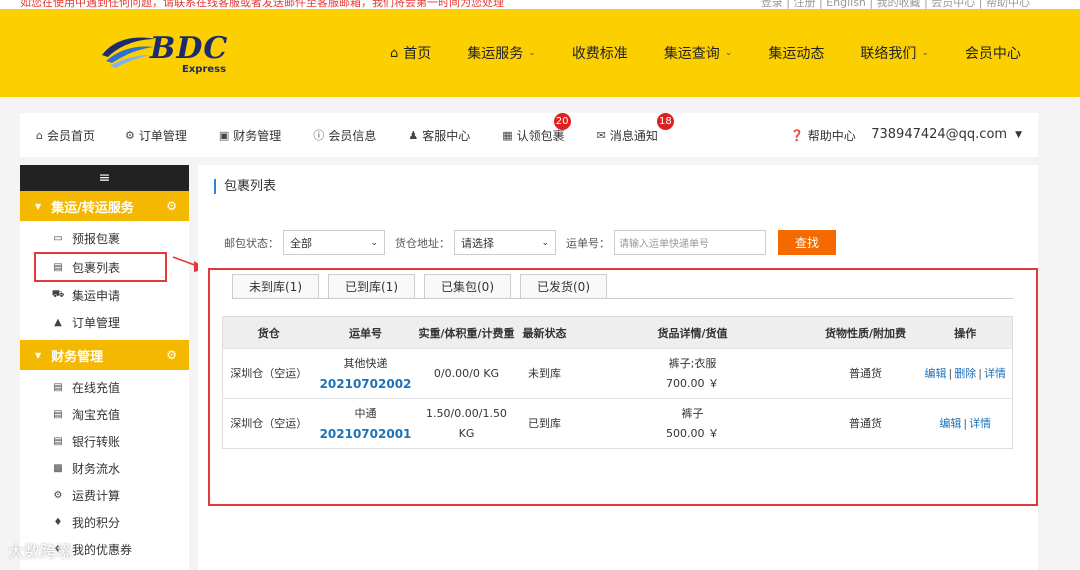  Describe the element at coordinates (58, 414) in the screenshot. I see `card-icon: ▤` at that location.